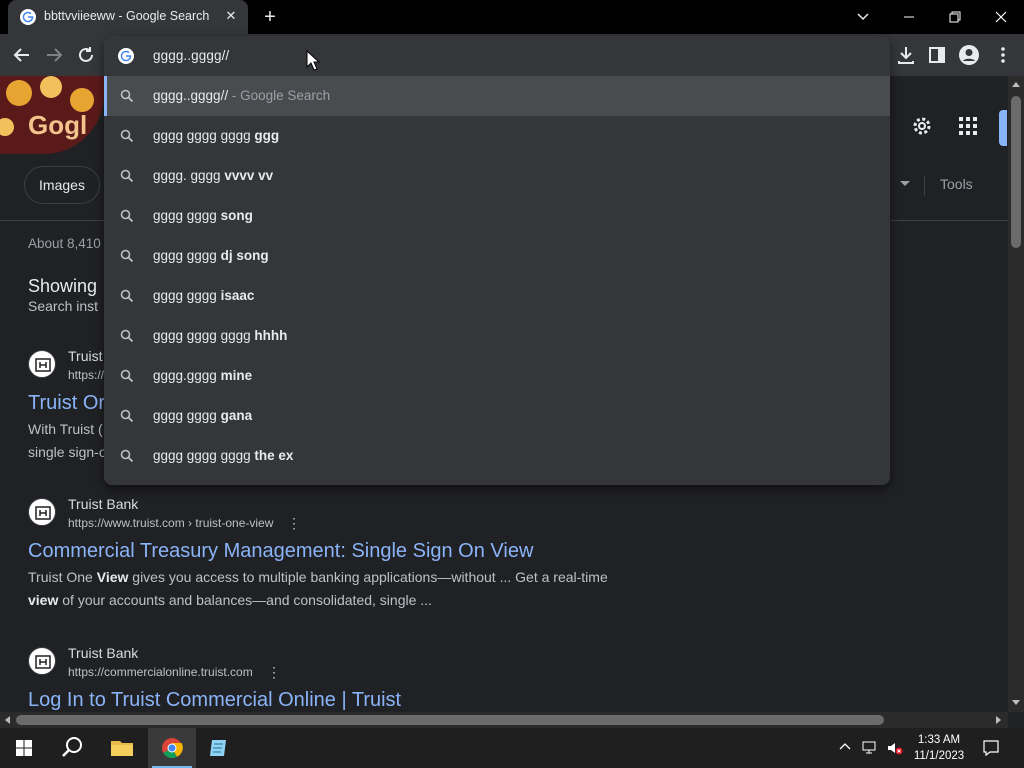 This screenshot has width=1024, height=768. I want to click on back-arrow-icon, so click(22, 55).